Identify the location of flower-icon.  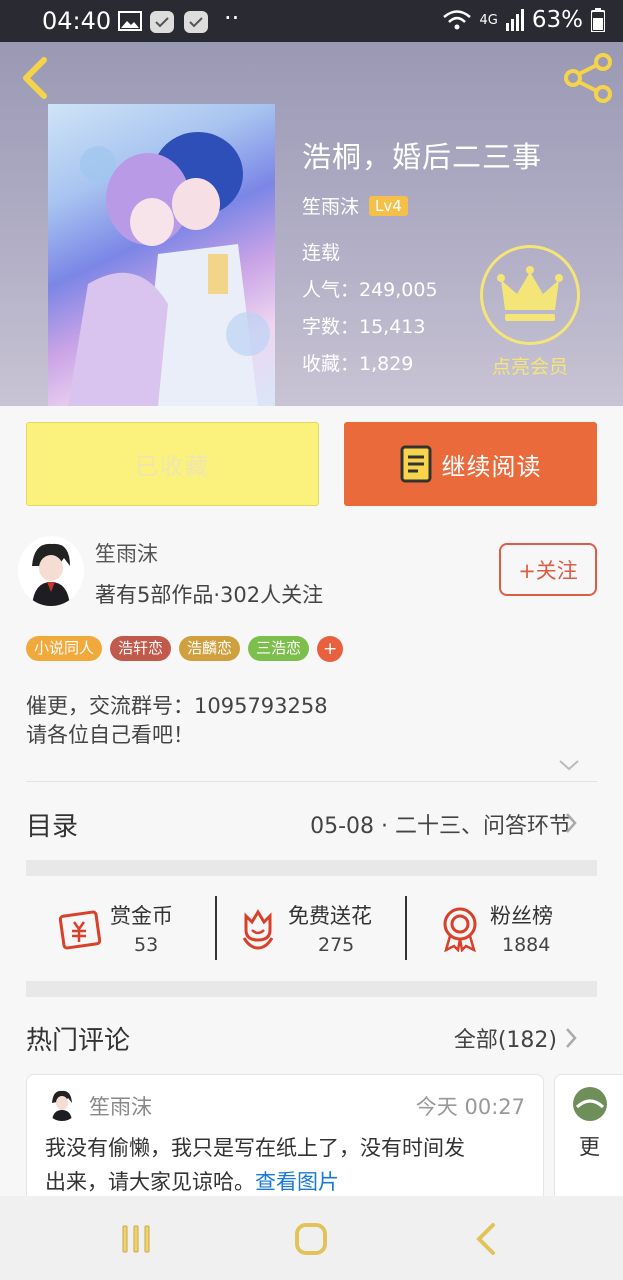
(258, 929).